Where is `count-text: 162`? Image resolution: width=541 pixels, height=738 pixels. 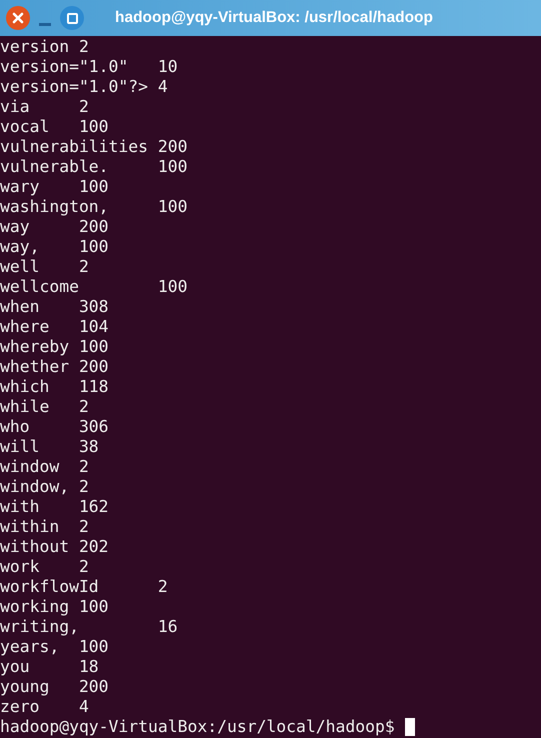
count-text: 162 is located at coordinates (93, 507).